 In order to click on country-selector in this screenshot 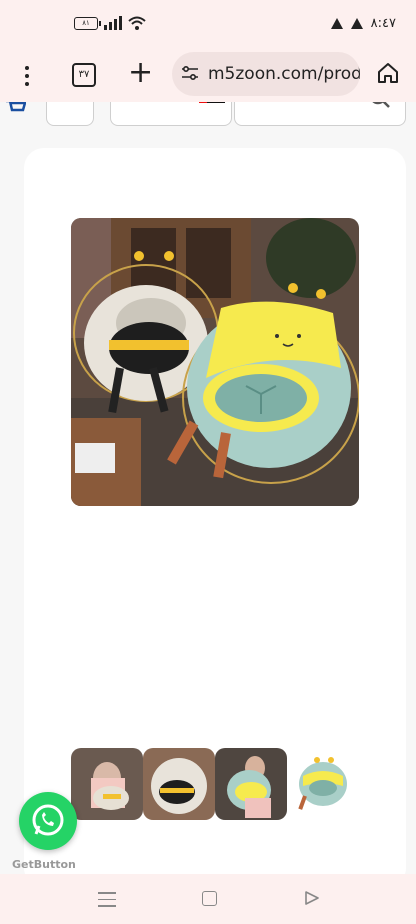, I will do `click(171, 114)`.